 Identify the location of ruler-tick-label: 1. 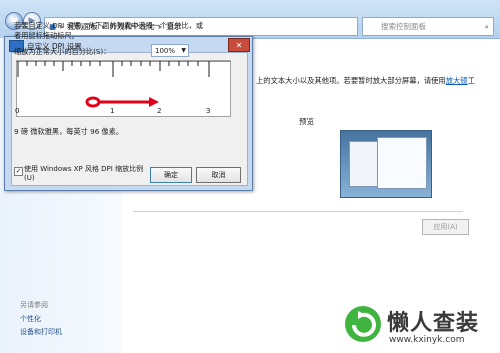
(112, 111).